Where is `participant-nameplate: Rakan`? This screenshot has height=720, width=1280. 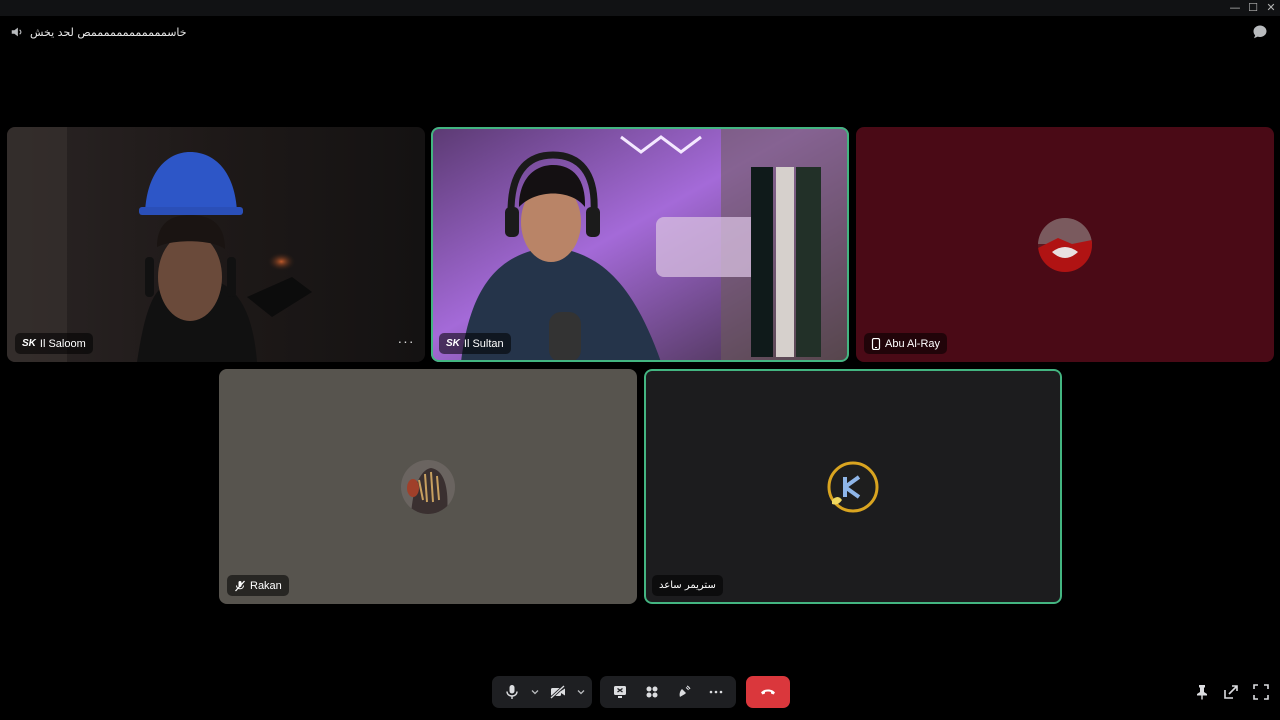
participant-nameplate: Rakan is located at coordinates (258, 585).